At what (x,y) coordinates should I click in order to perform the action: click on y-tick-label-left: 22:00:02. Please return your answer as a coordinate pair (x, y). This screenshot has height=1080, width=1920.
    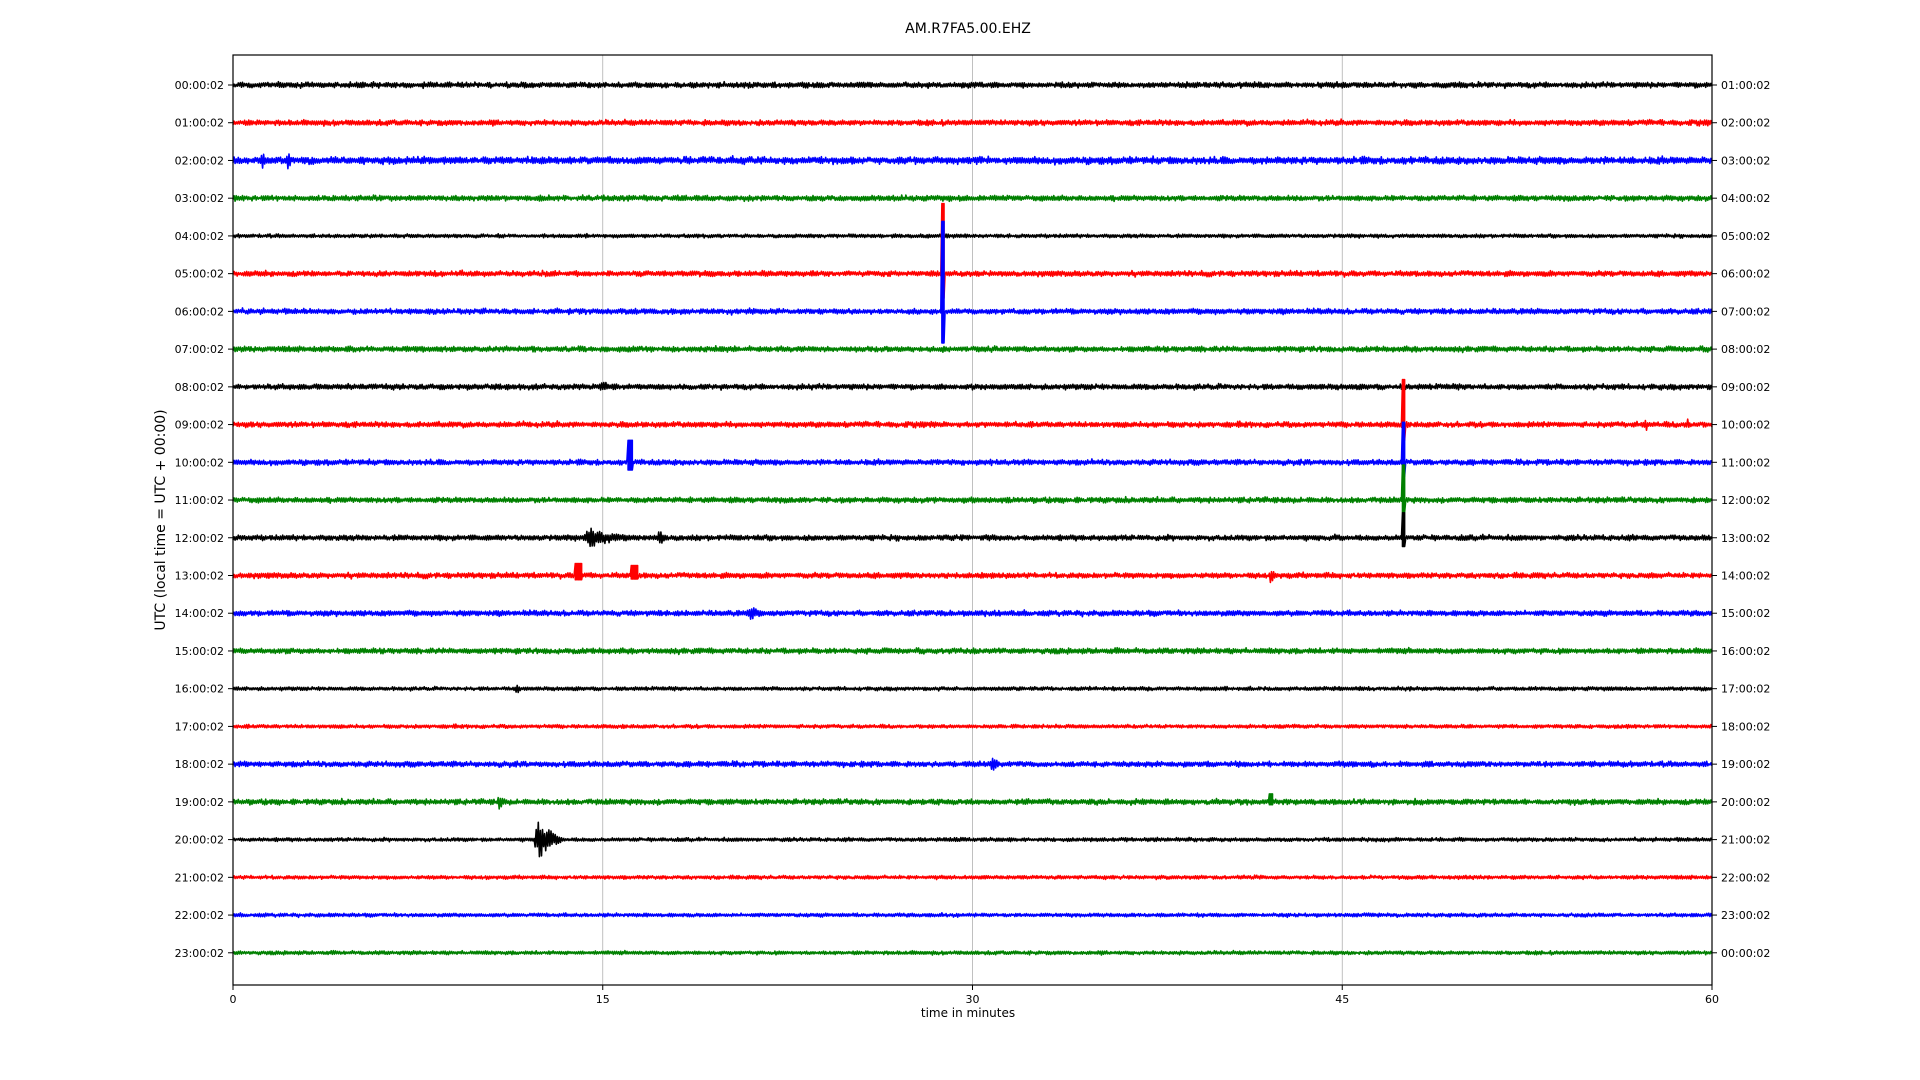
    Looking at the image, I should click on (199, 915).